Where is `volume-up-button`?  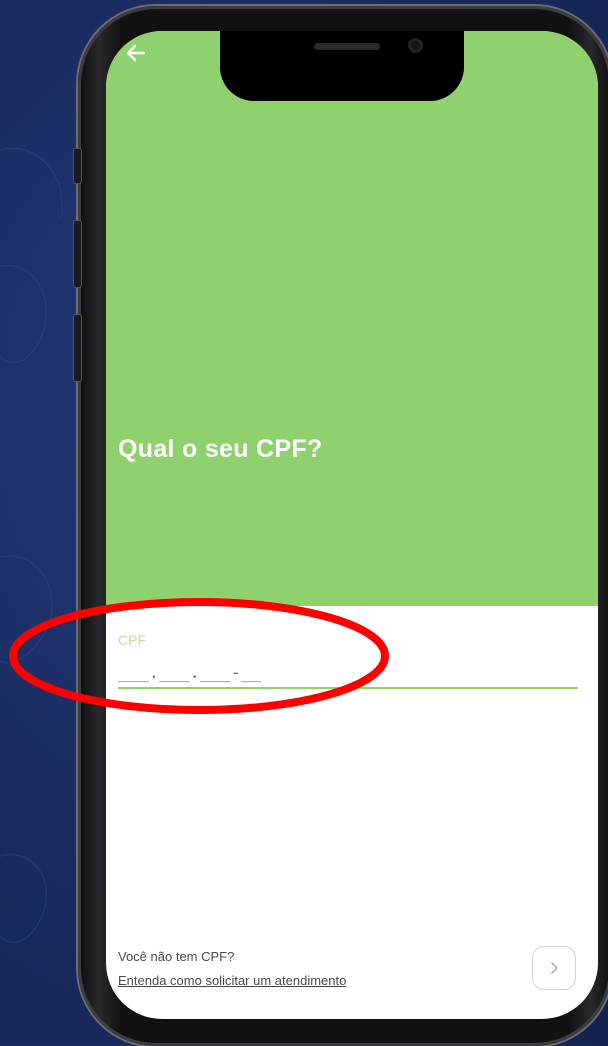 volume-up-button is located at coordinates (77, 254).